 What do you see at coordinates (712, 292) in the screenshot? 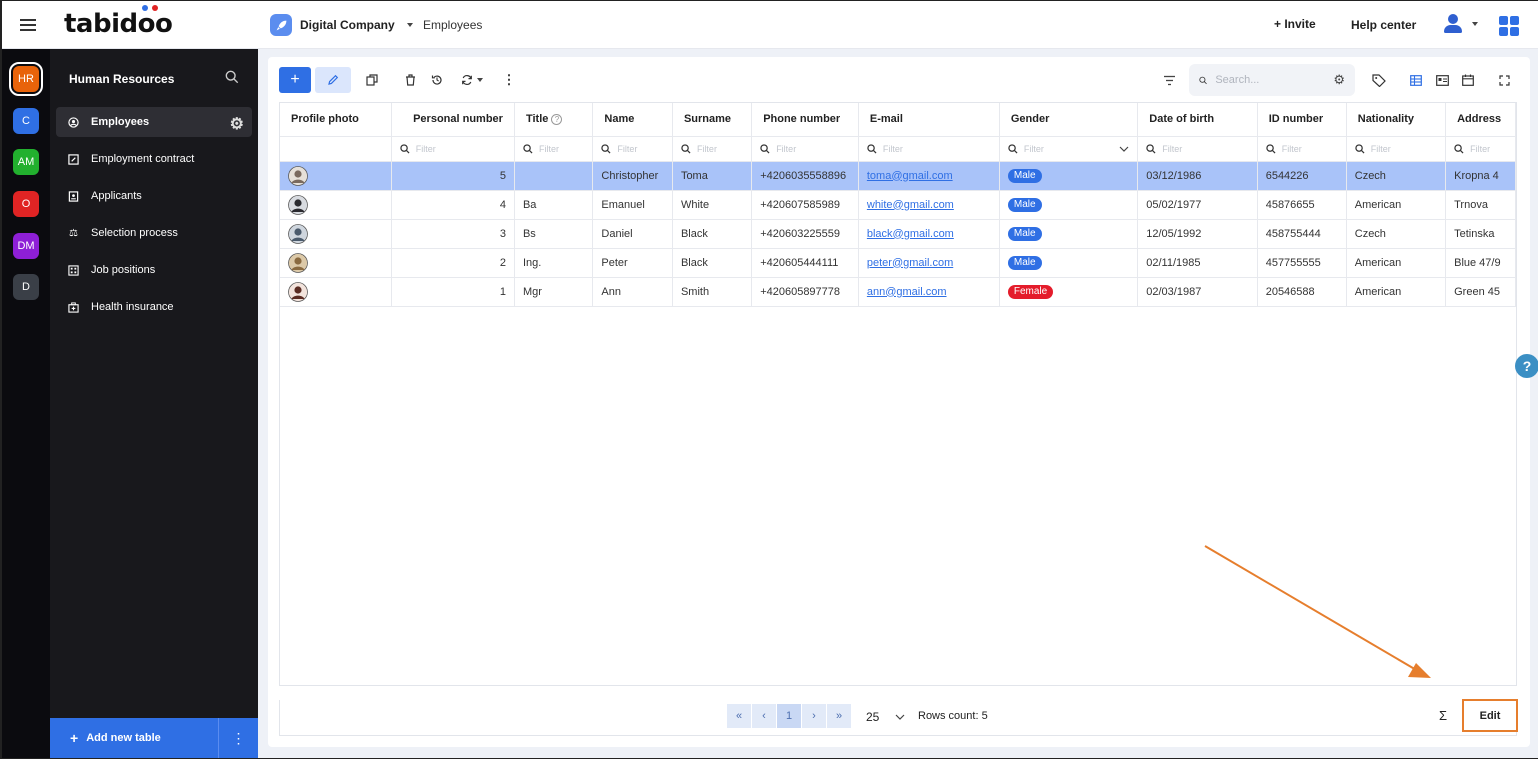
I see `surname-cell: Smith` at bounding box center [712, 292].